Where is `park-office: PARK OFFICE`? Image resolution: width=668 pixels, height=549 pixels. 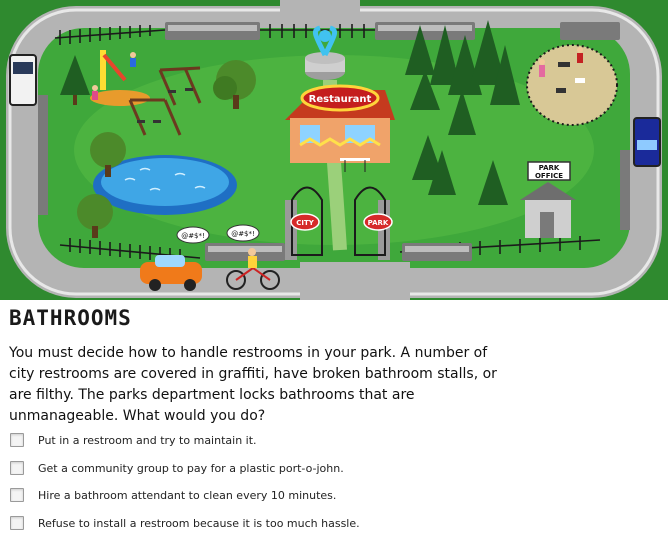
park-office: PARK OFFICE is located at coordinates (548, 199).